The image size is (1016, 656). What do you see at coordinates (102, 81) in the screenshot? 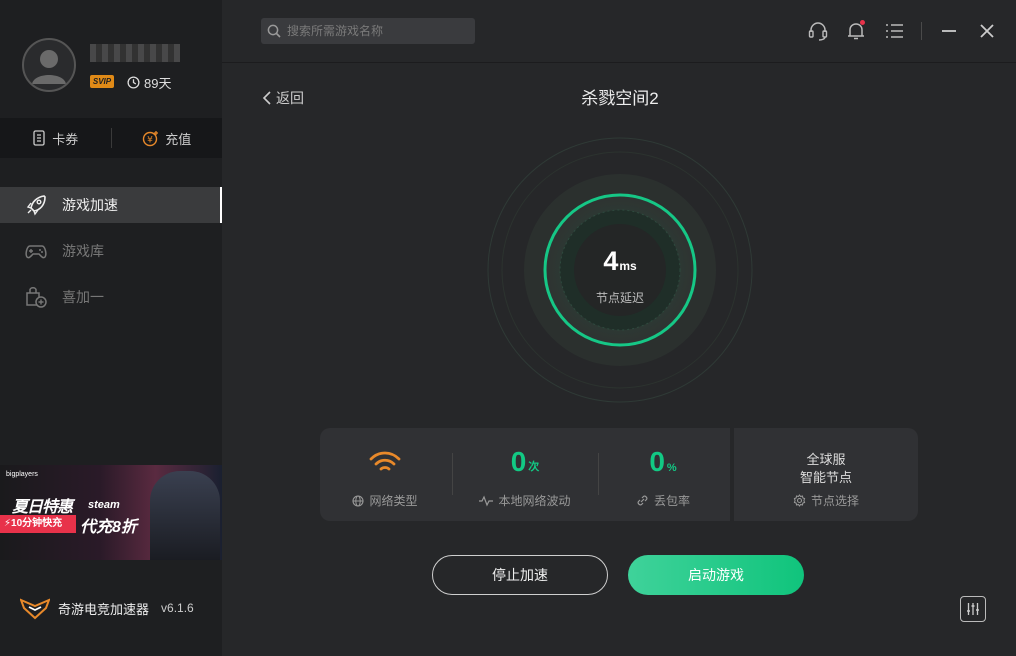
I see `svip-badge: SVIP` at bounding box center [102, 81].